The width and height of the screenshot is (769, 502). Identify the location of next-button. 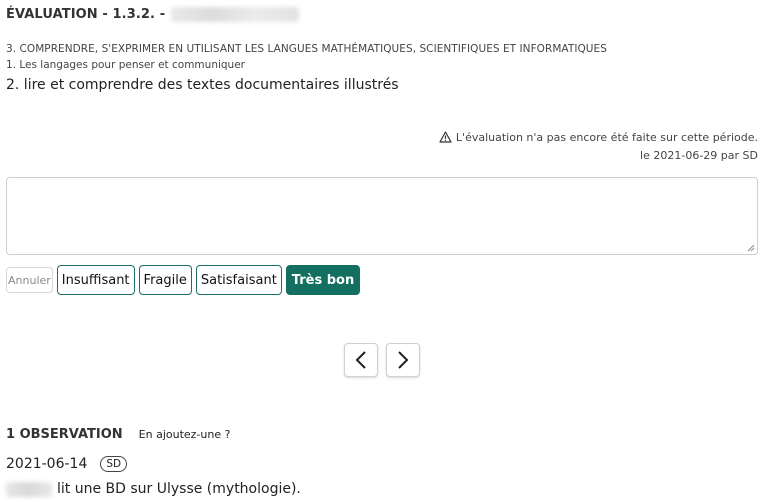
(403, 360).